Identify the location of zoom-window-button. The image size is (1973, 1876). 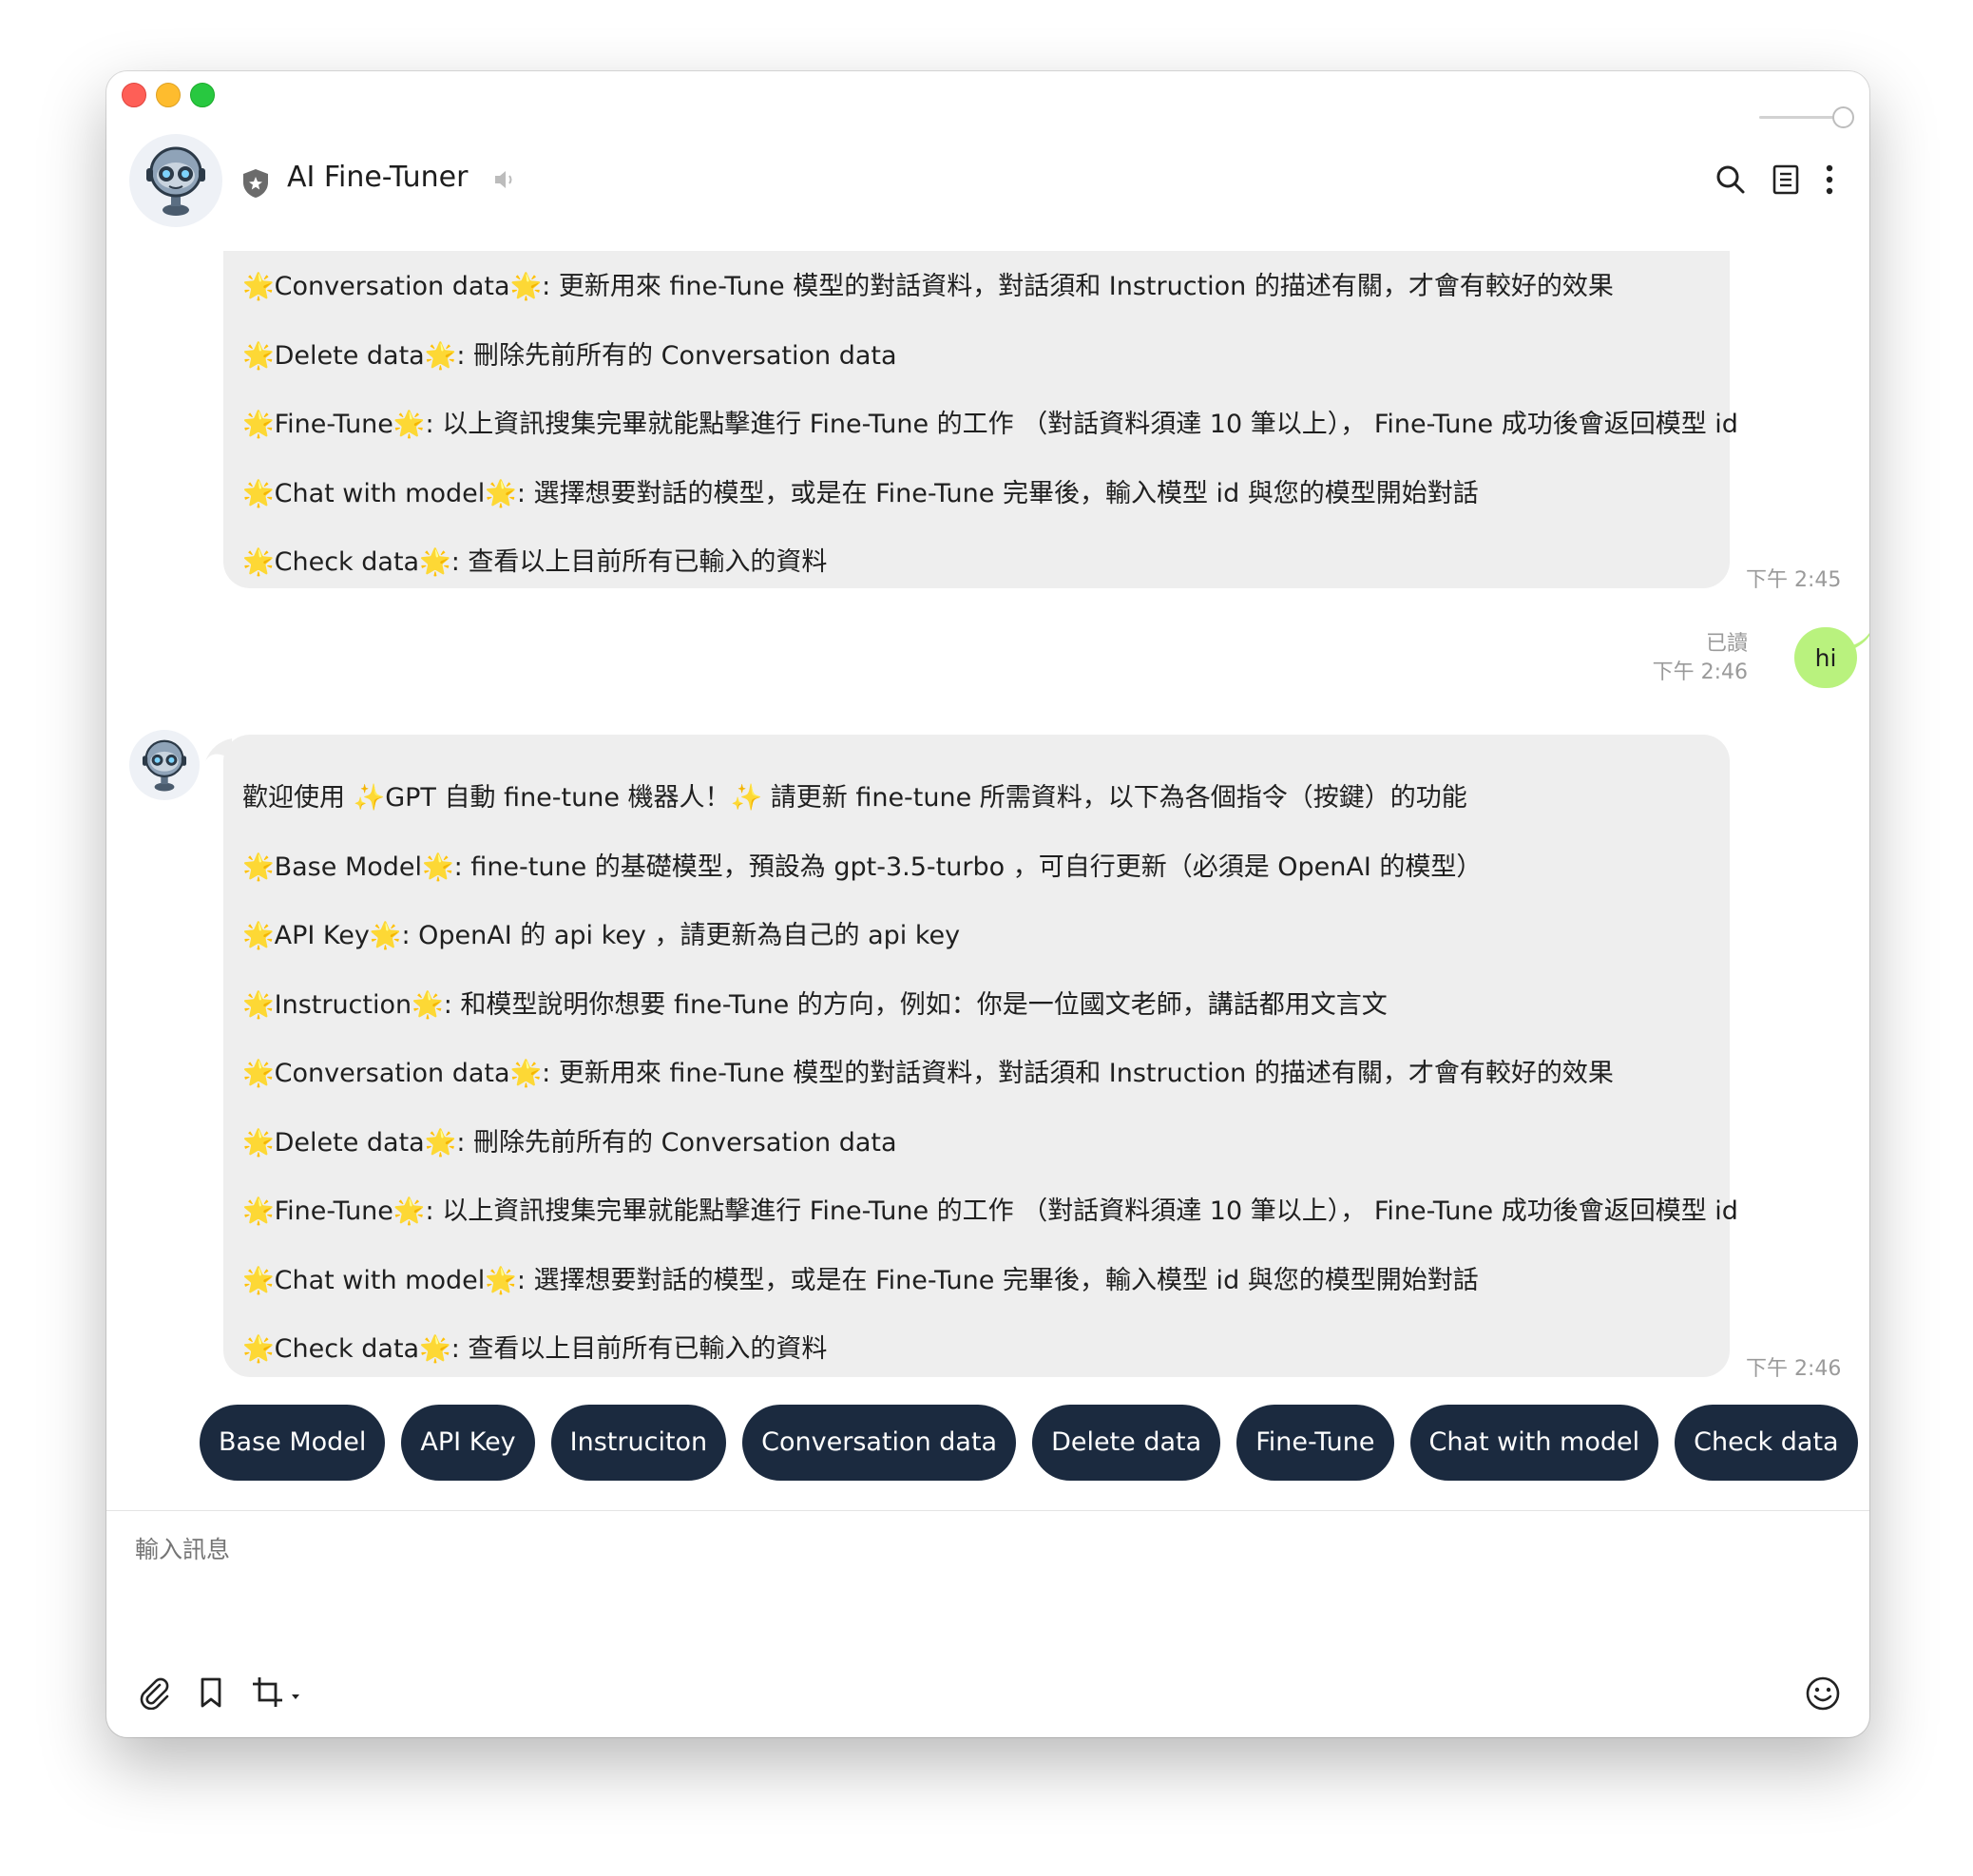
(202, 95).